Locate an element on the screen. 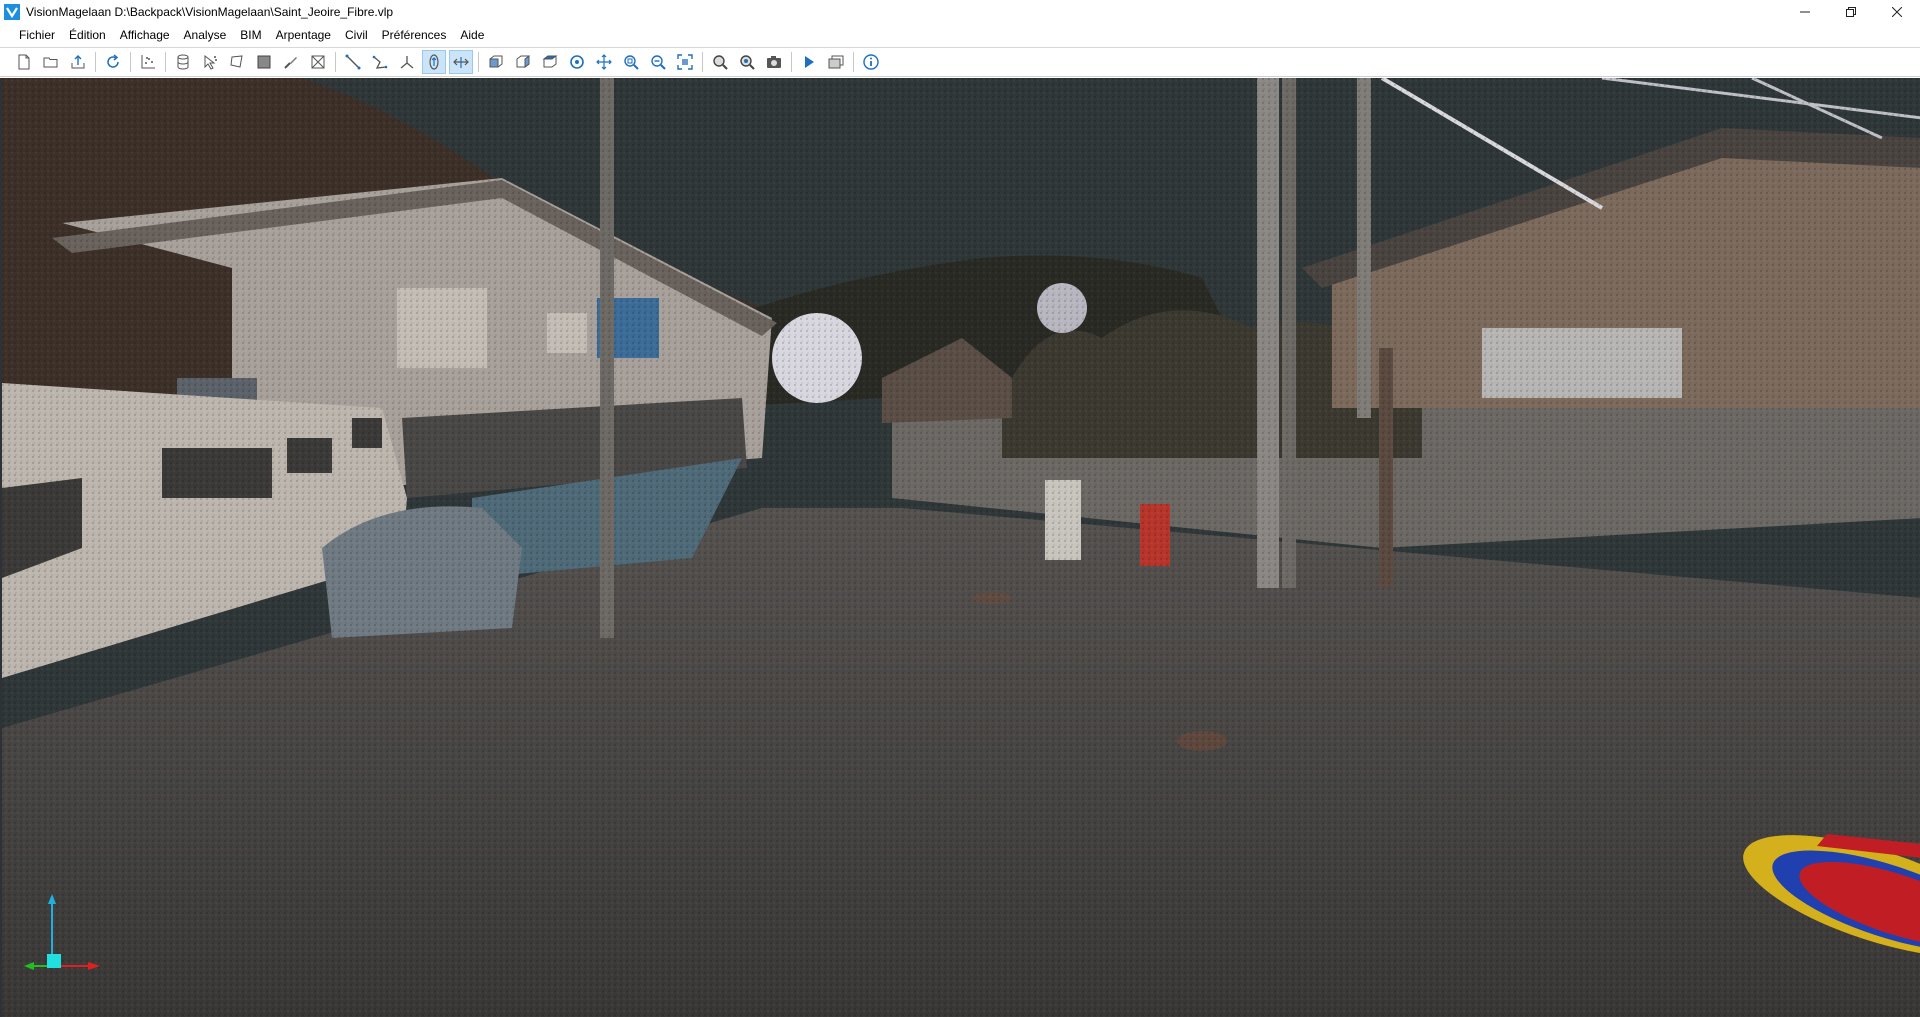  export-icon is located at coordinates (78, 62).